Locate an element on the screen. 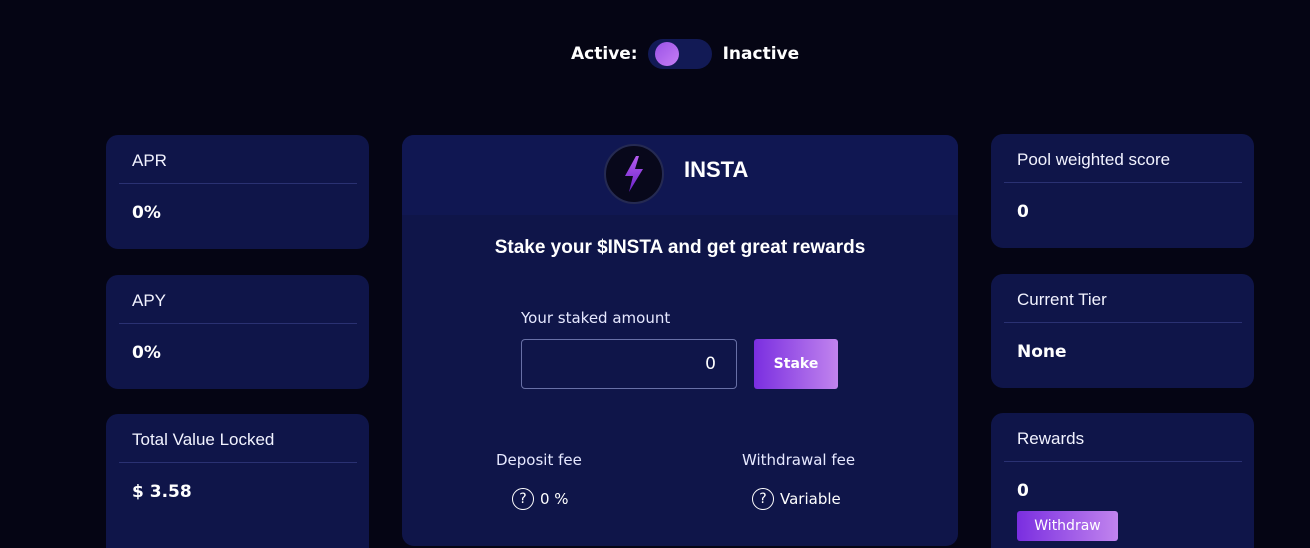 This screenshot has width=1310, height=548. rewards-card: Rewards 0 Withdraw is located at coordinates (1122, 480).